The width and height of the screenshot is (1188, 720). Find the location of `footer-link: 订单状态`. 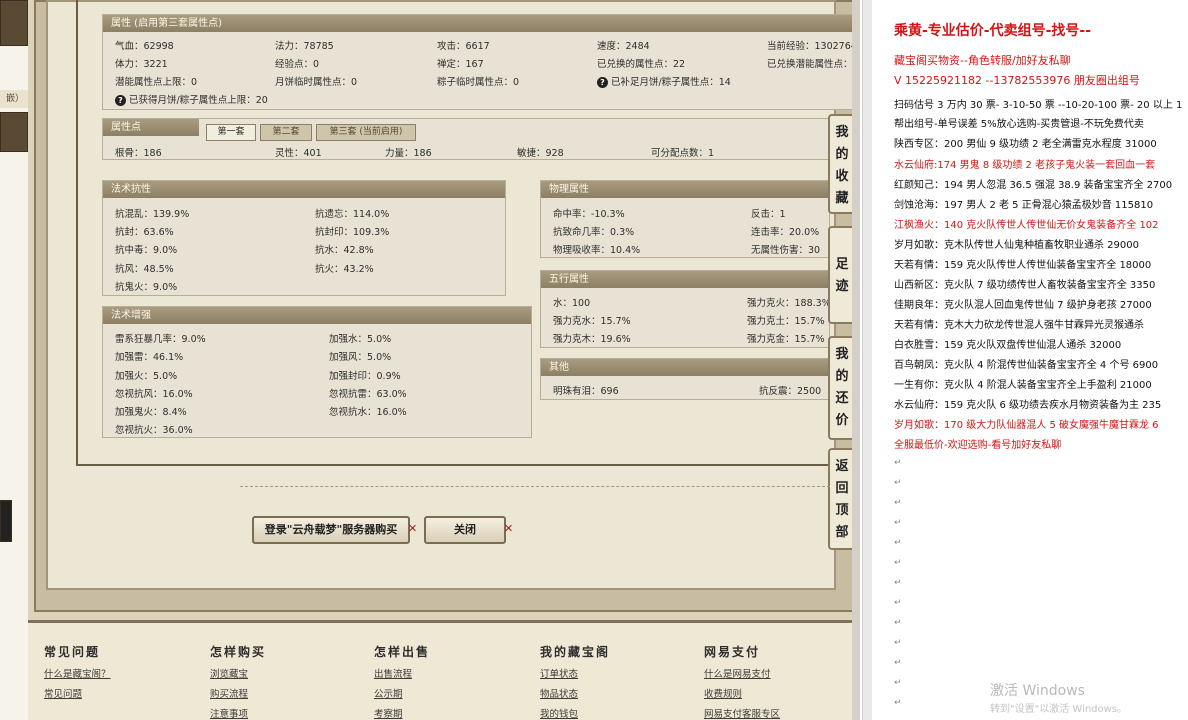

footer-link: 订单状态 is located at coordinates (575, 673).